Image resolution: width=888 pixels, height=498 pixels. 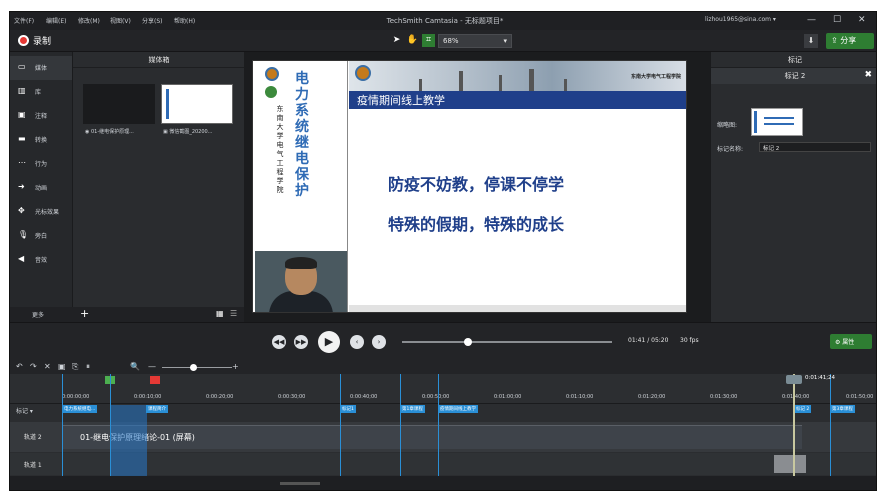 I want to click on sidebar-item-cursor-effects: ✥ 光标效果, so click(x=41, y=212).